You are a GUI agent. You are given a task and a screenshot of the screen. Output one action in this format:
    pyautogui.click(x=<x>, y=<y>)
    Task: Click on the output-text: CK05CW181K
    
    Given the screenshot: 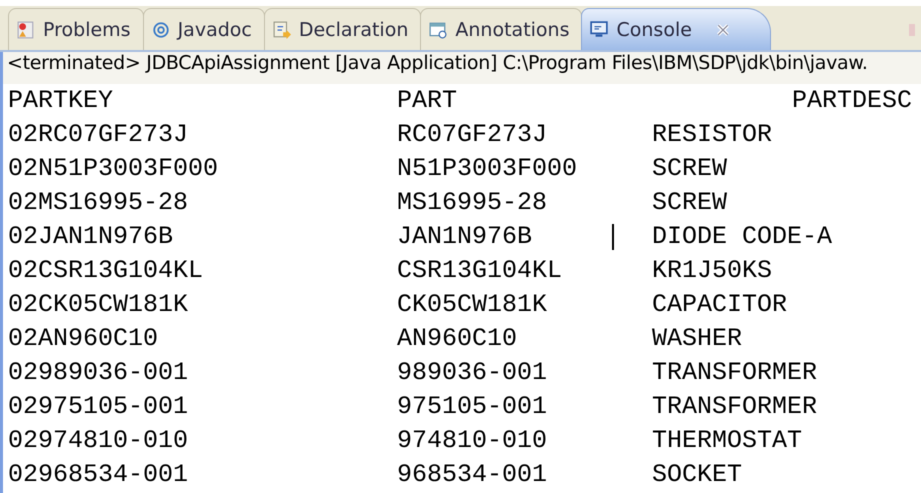 What is the action you would take?
    pyautogui.click(x=472, y=305)
    